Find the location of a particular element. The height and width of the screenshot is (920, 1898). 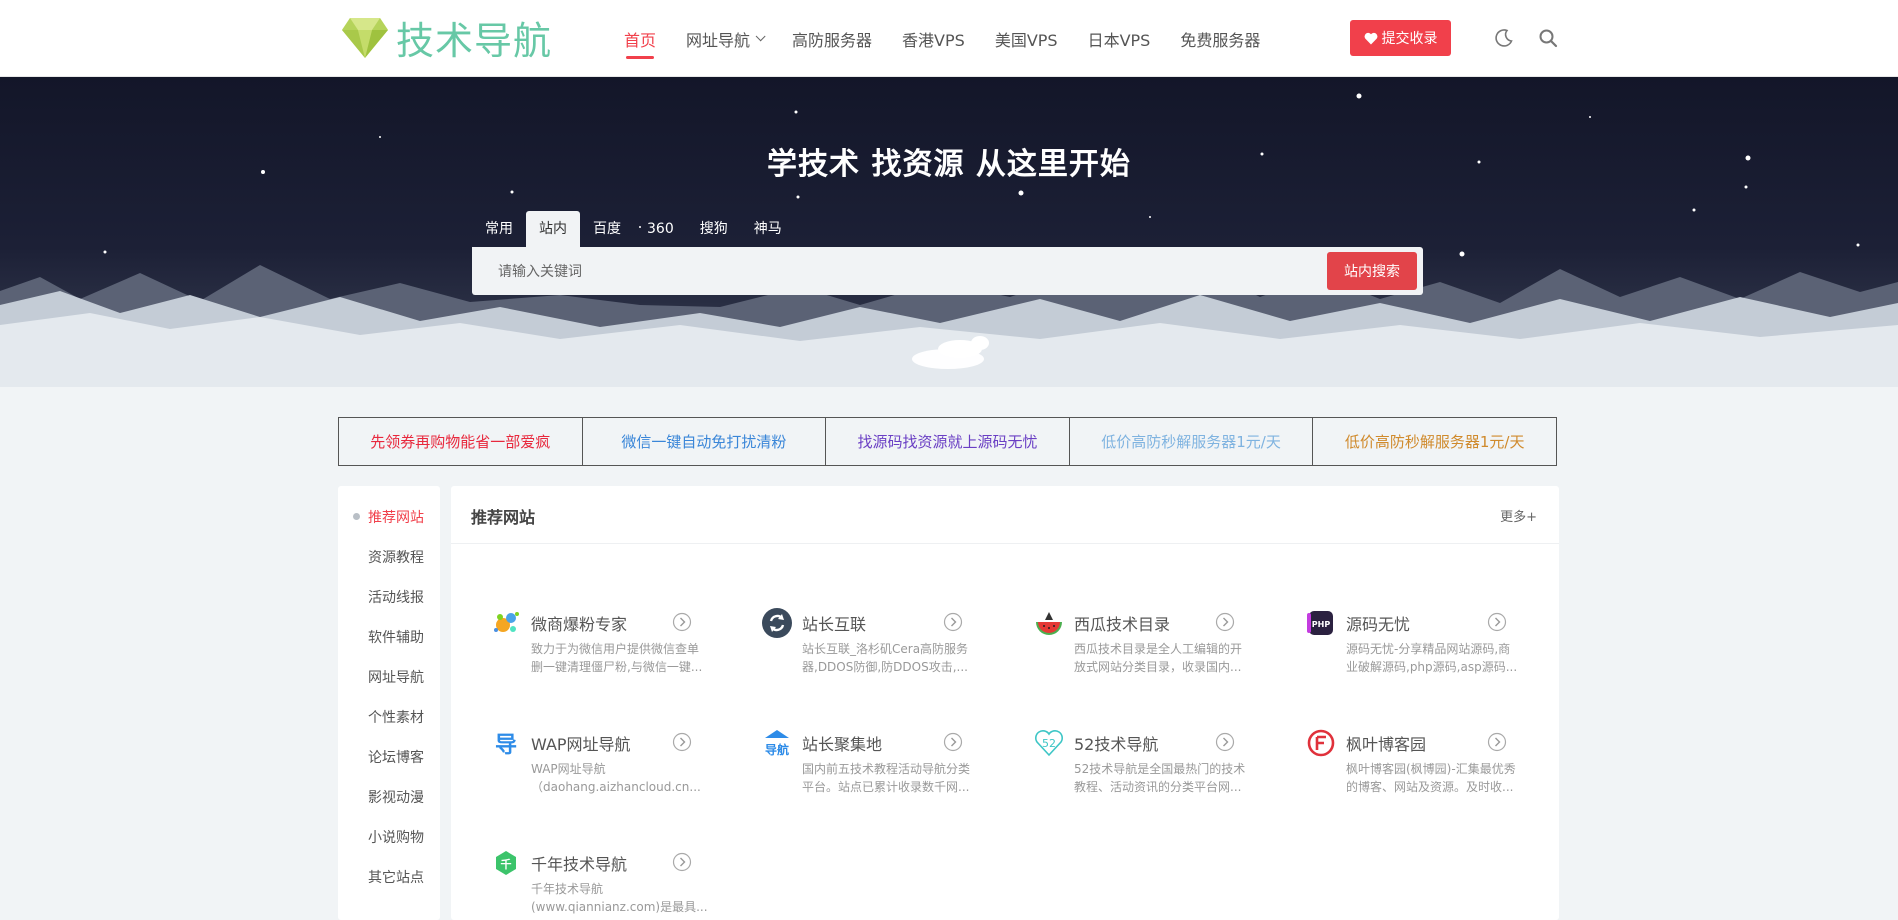

submit-label: 提交收录 is located at coordinates (1409, 39).